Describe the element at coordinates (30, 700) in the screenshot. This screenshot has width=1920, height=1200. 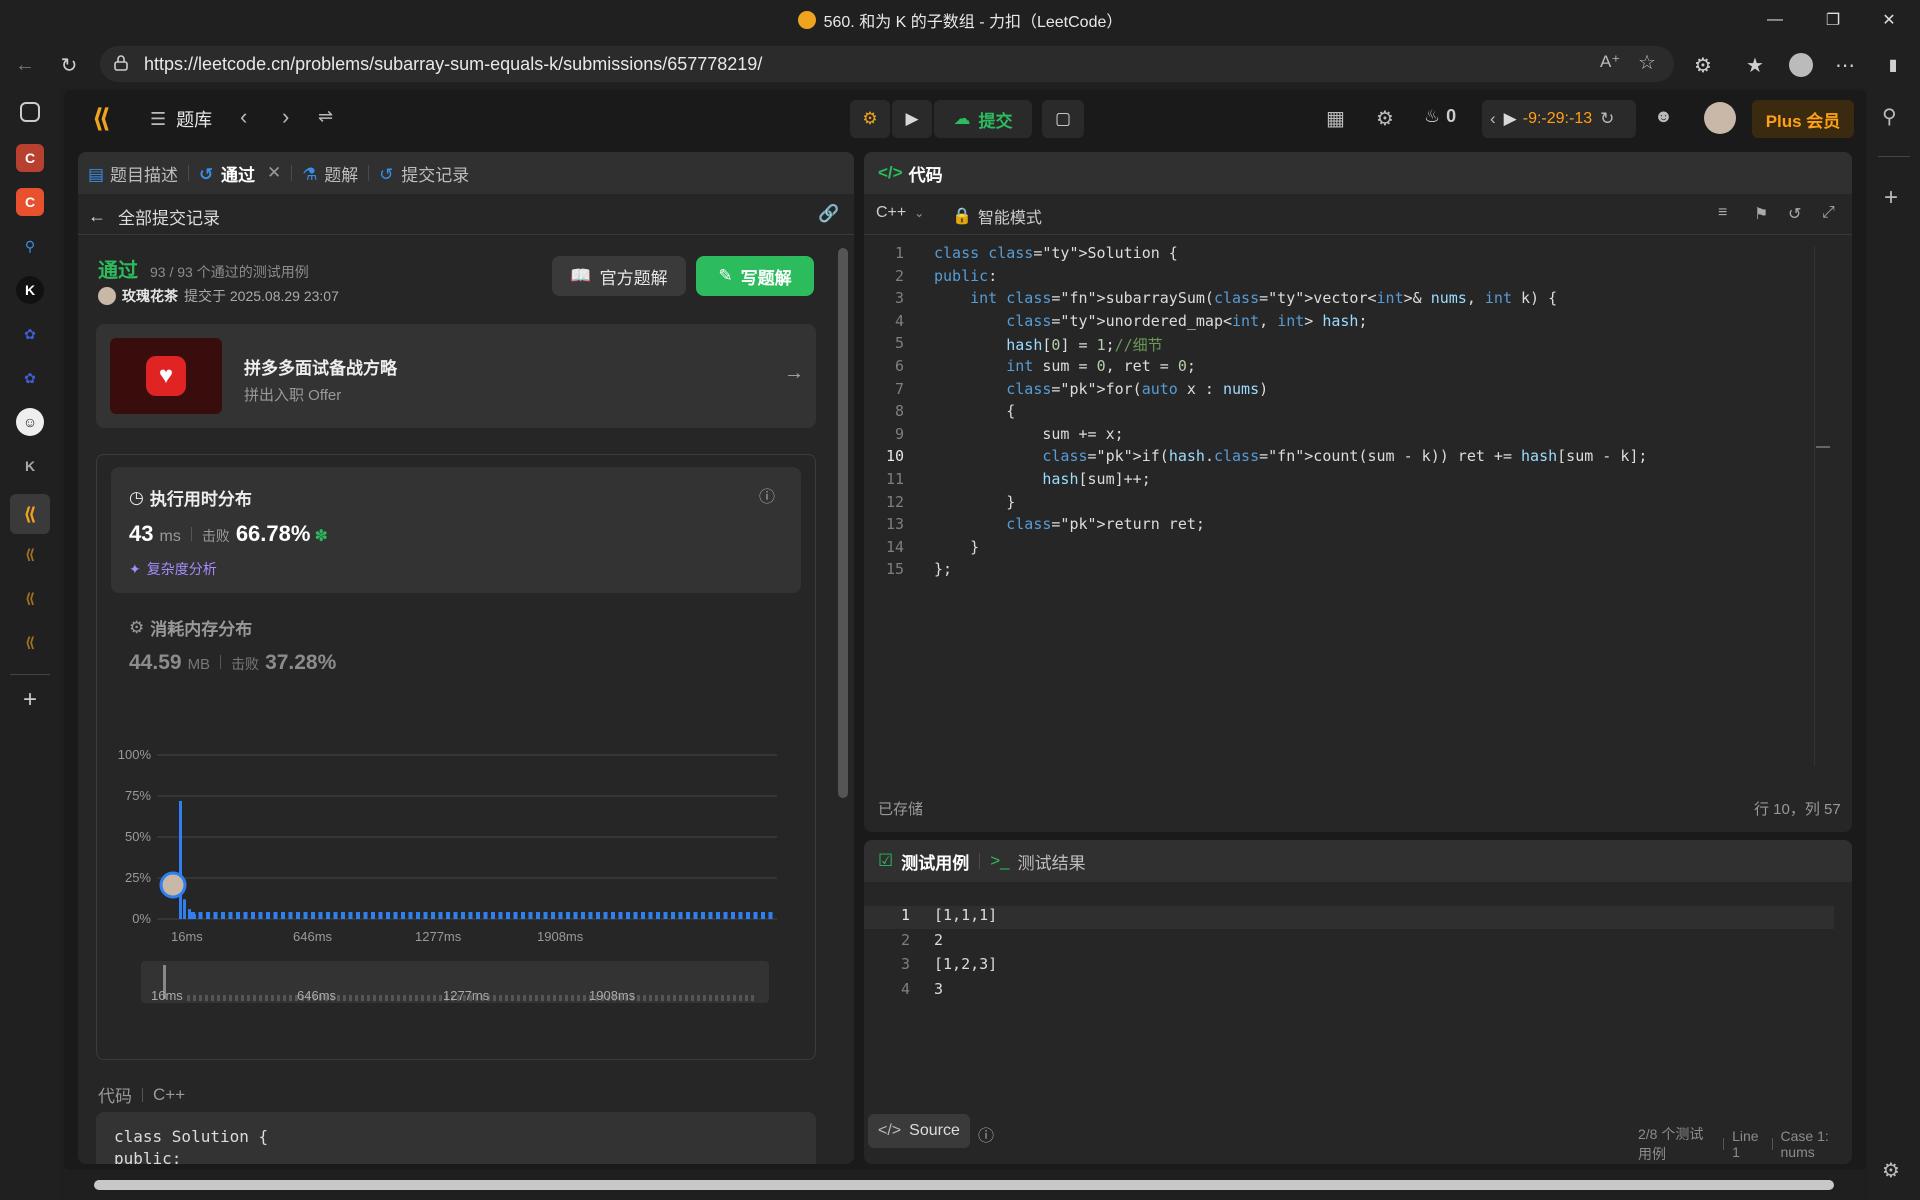
I see `new-tab-icon: +` at that location.